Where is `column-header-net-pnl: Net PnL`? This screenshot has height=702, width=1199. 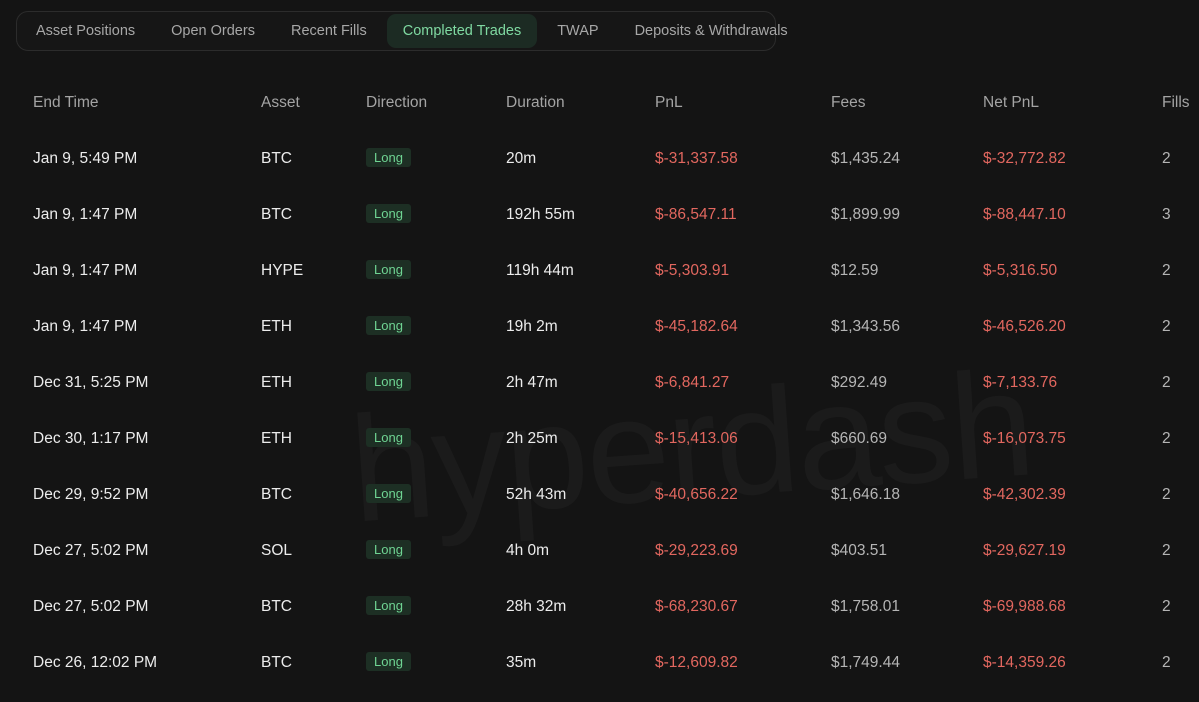 column-header-net-pnl: Net PnL is located at coordinates (1011, 103).